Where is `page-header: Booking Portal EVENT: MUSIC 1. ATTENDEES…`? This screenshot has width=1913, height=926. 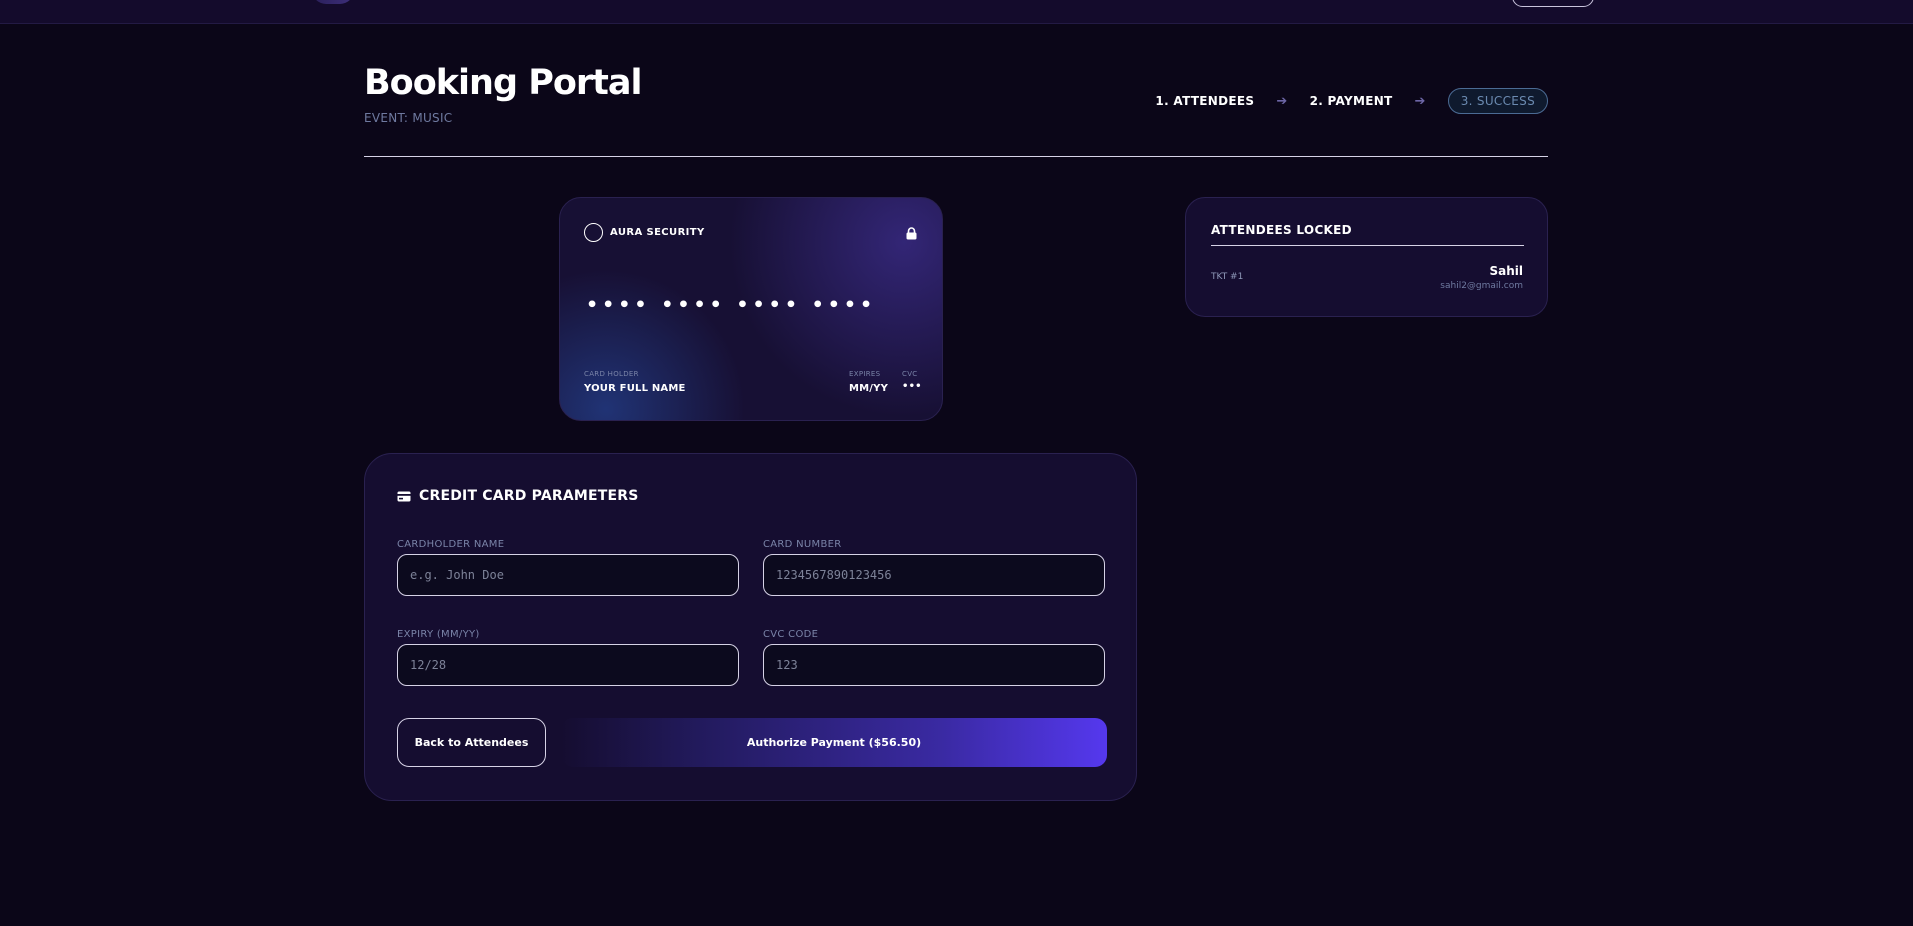
page-header: Booking Portal EVENT: MUSIC 1. ATTENDEES… is located at coordinates (956, 95).